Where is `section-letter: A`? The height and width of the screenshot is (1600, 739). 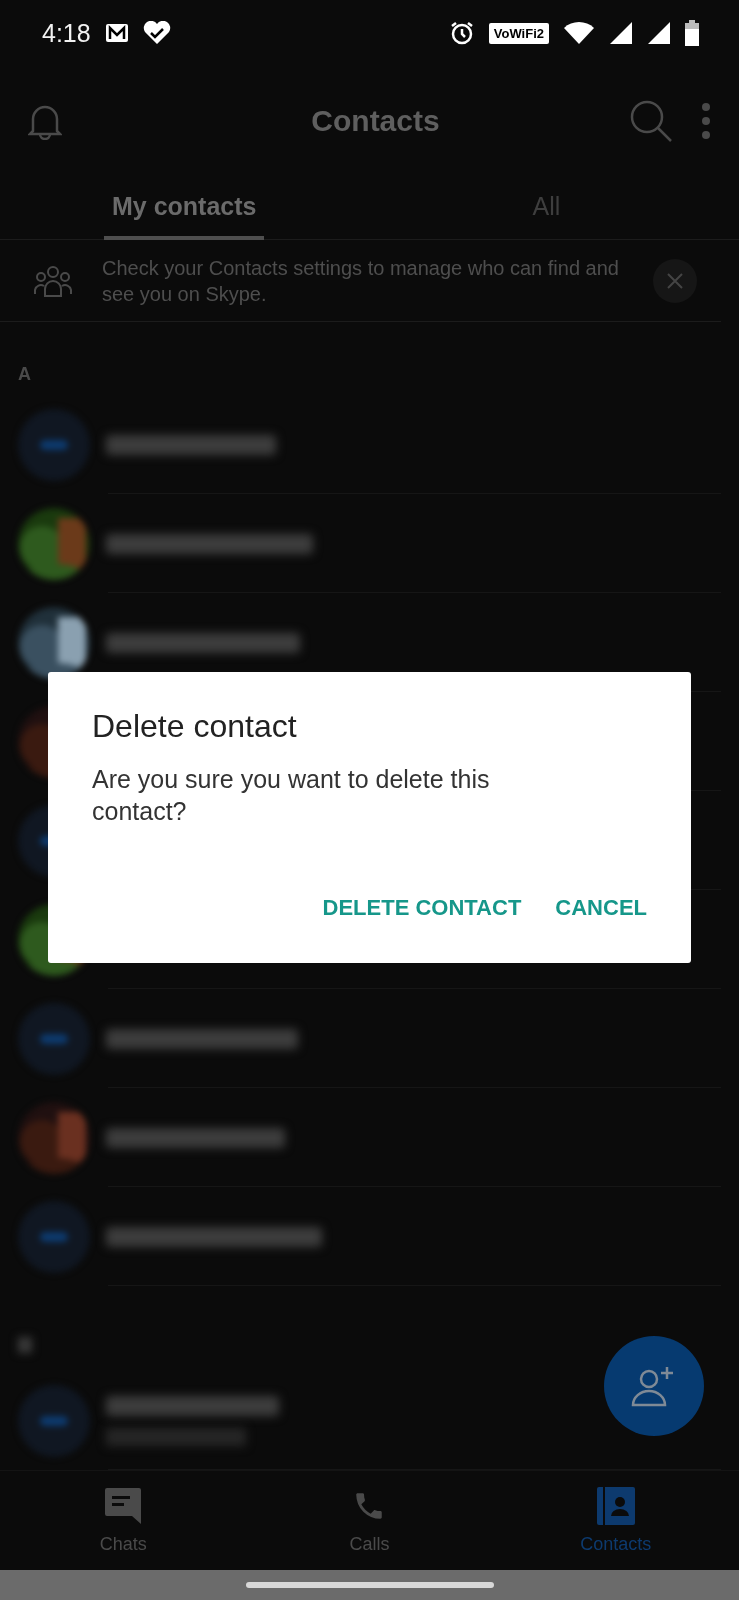
section-letter: A is located at coordinates (24, 375).